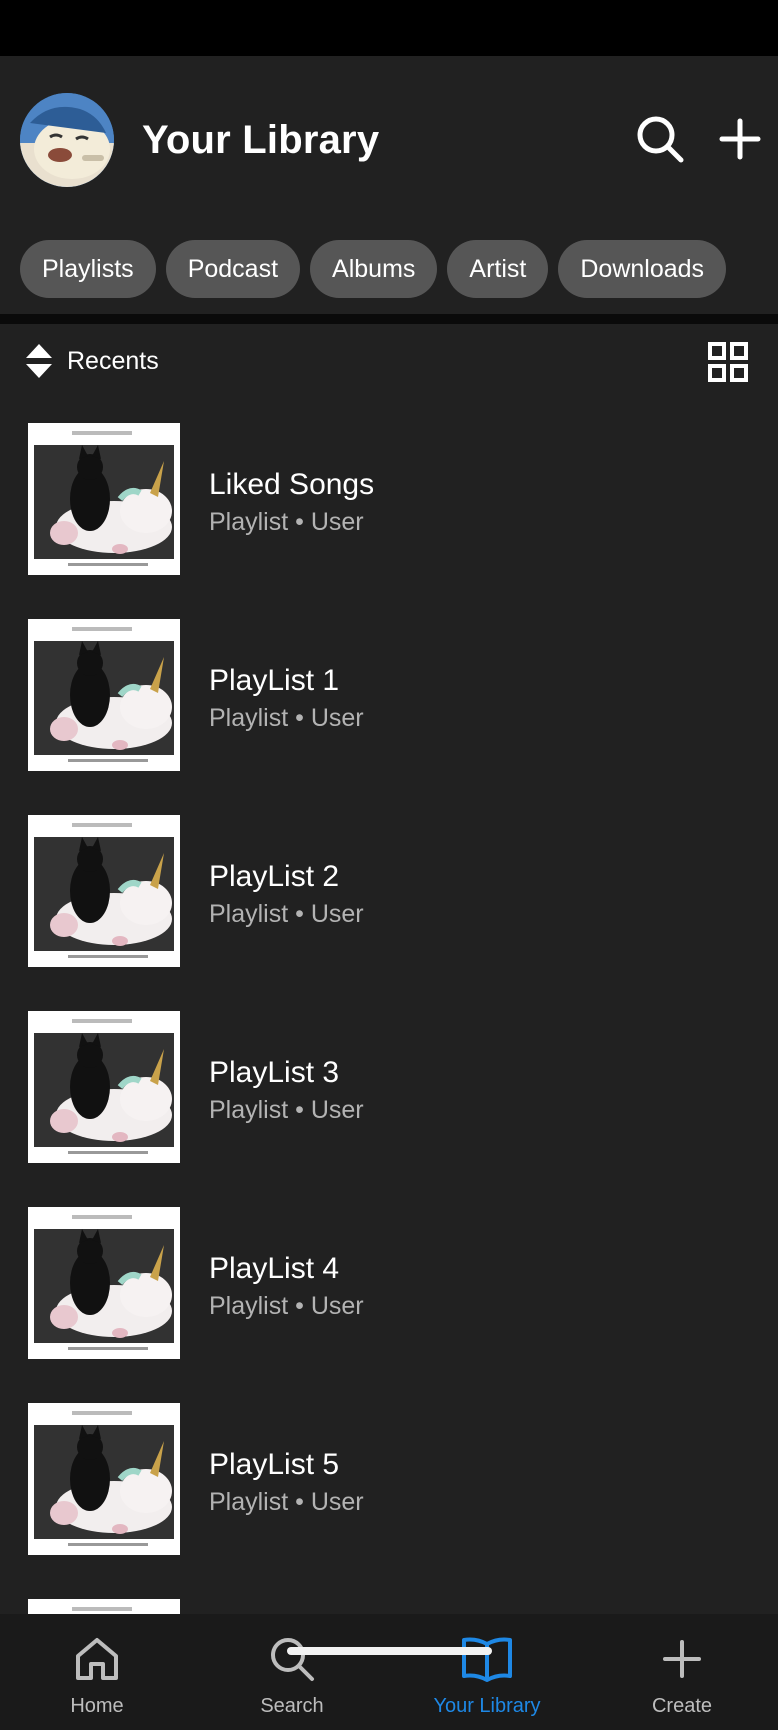 The image size is (778, 1730). I want to click on nav-create: Create, so click(682, 1672).